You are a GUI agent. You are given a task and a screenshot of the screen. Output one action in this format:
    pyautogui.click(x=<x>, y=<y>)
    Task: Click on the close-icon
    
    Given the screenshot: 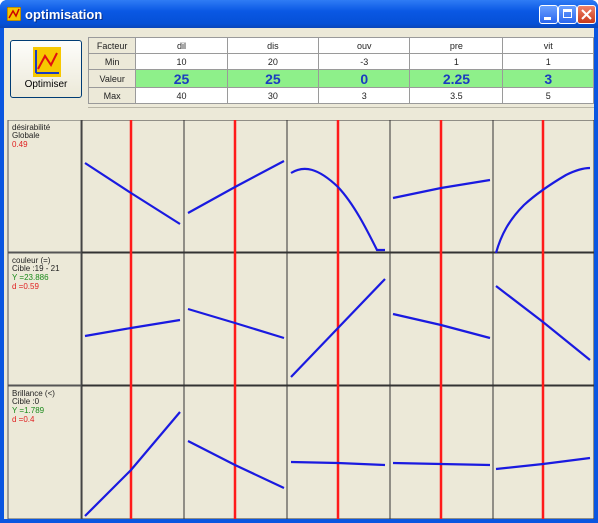 What is the action you would take?
    pyautogui.click(x=586, y=14)
    